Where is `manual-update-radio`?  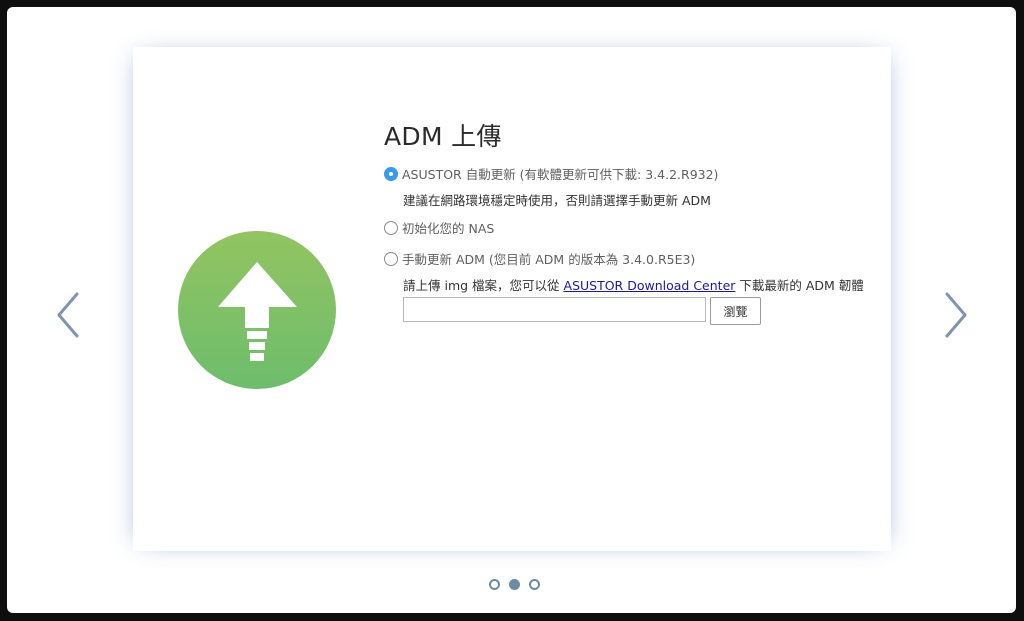 manual-update-radio is located at coordinates (391, 258).